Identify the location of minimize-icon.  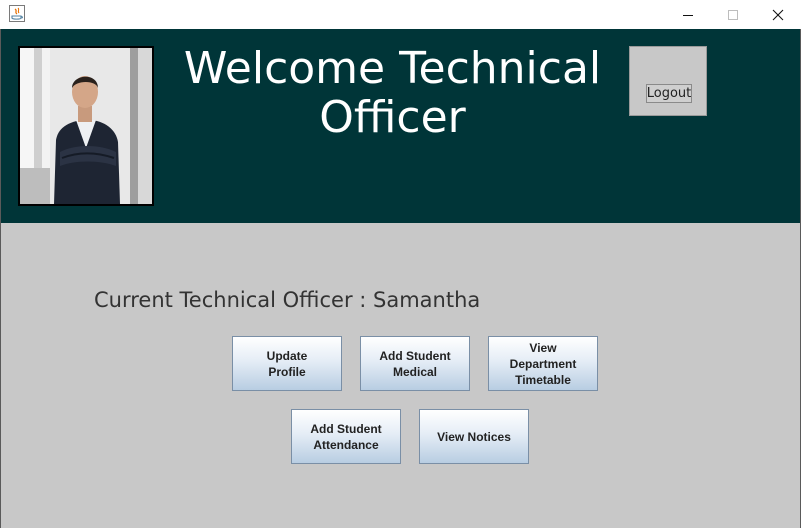
(688, 15).